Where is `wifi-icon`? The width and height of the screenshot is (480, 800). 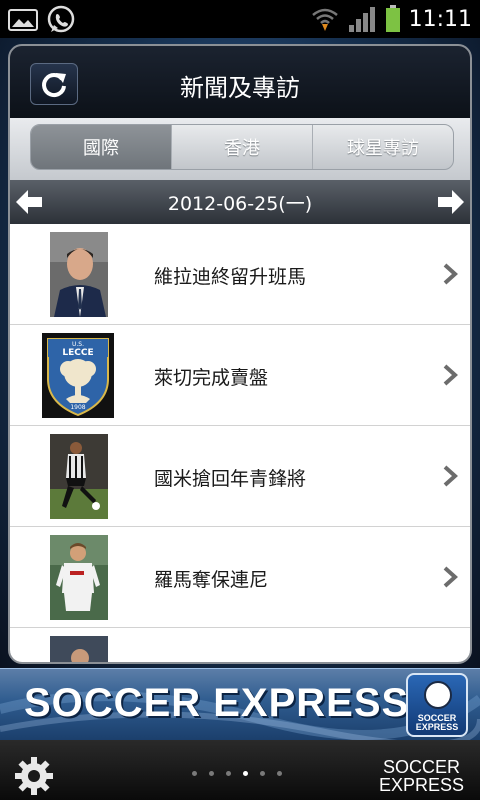 wifi-icon is located at coordinates (324, 19).